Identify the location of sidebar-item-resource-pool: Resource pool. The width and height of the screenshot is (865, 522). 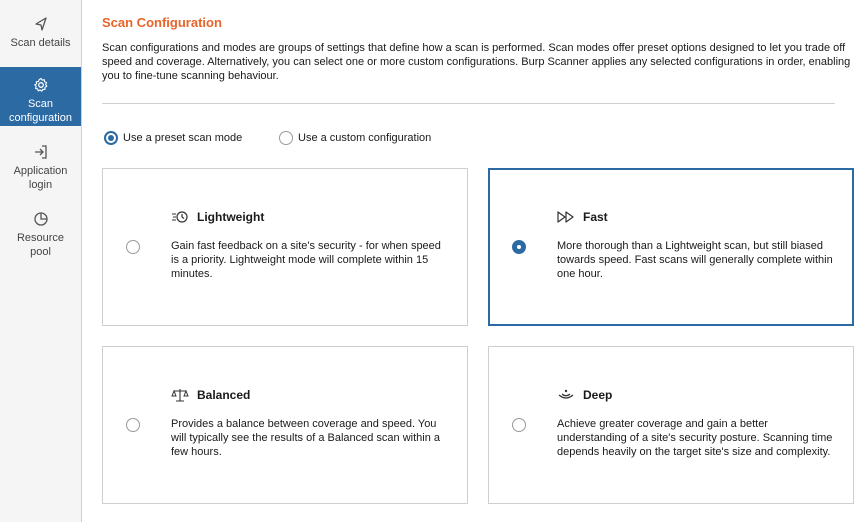
(40, 235).